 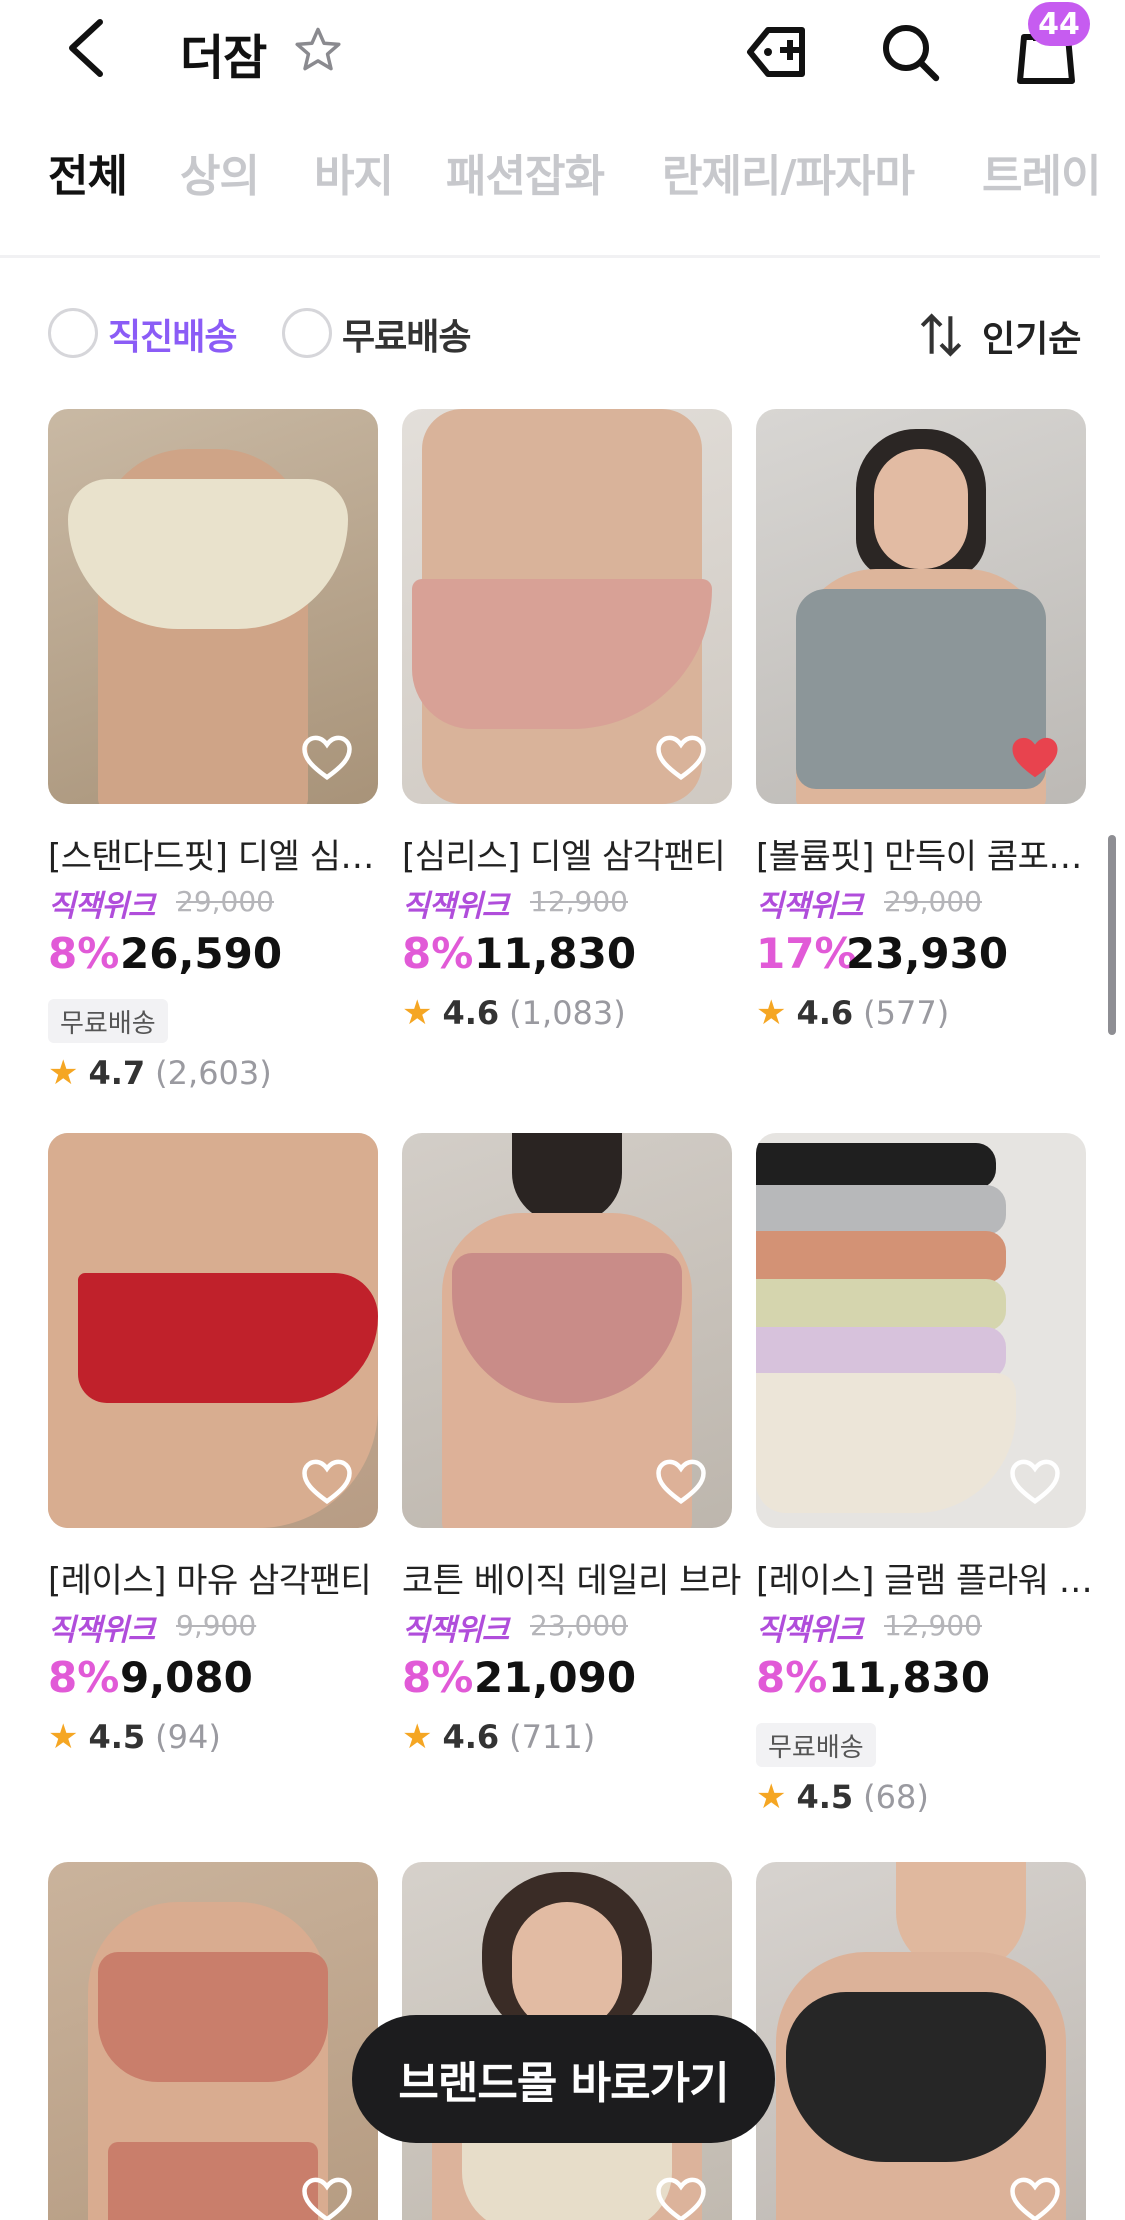 What do you see at coordinates (562, 335) in the screenshot?
I see `filter-bar: 직진배송 무료배송 인기순` at bounding box center [562, 335].